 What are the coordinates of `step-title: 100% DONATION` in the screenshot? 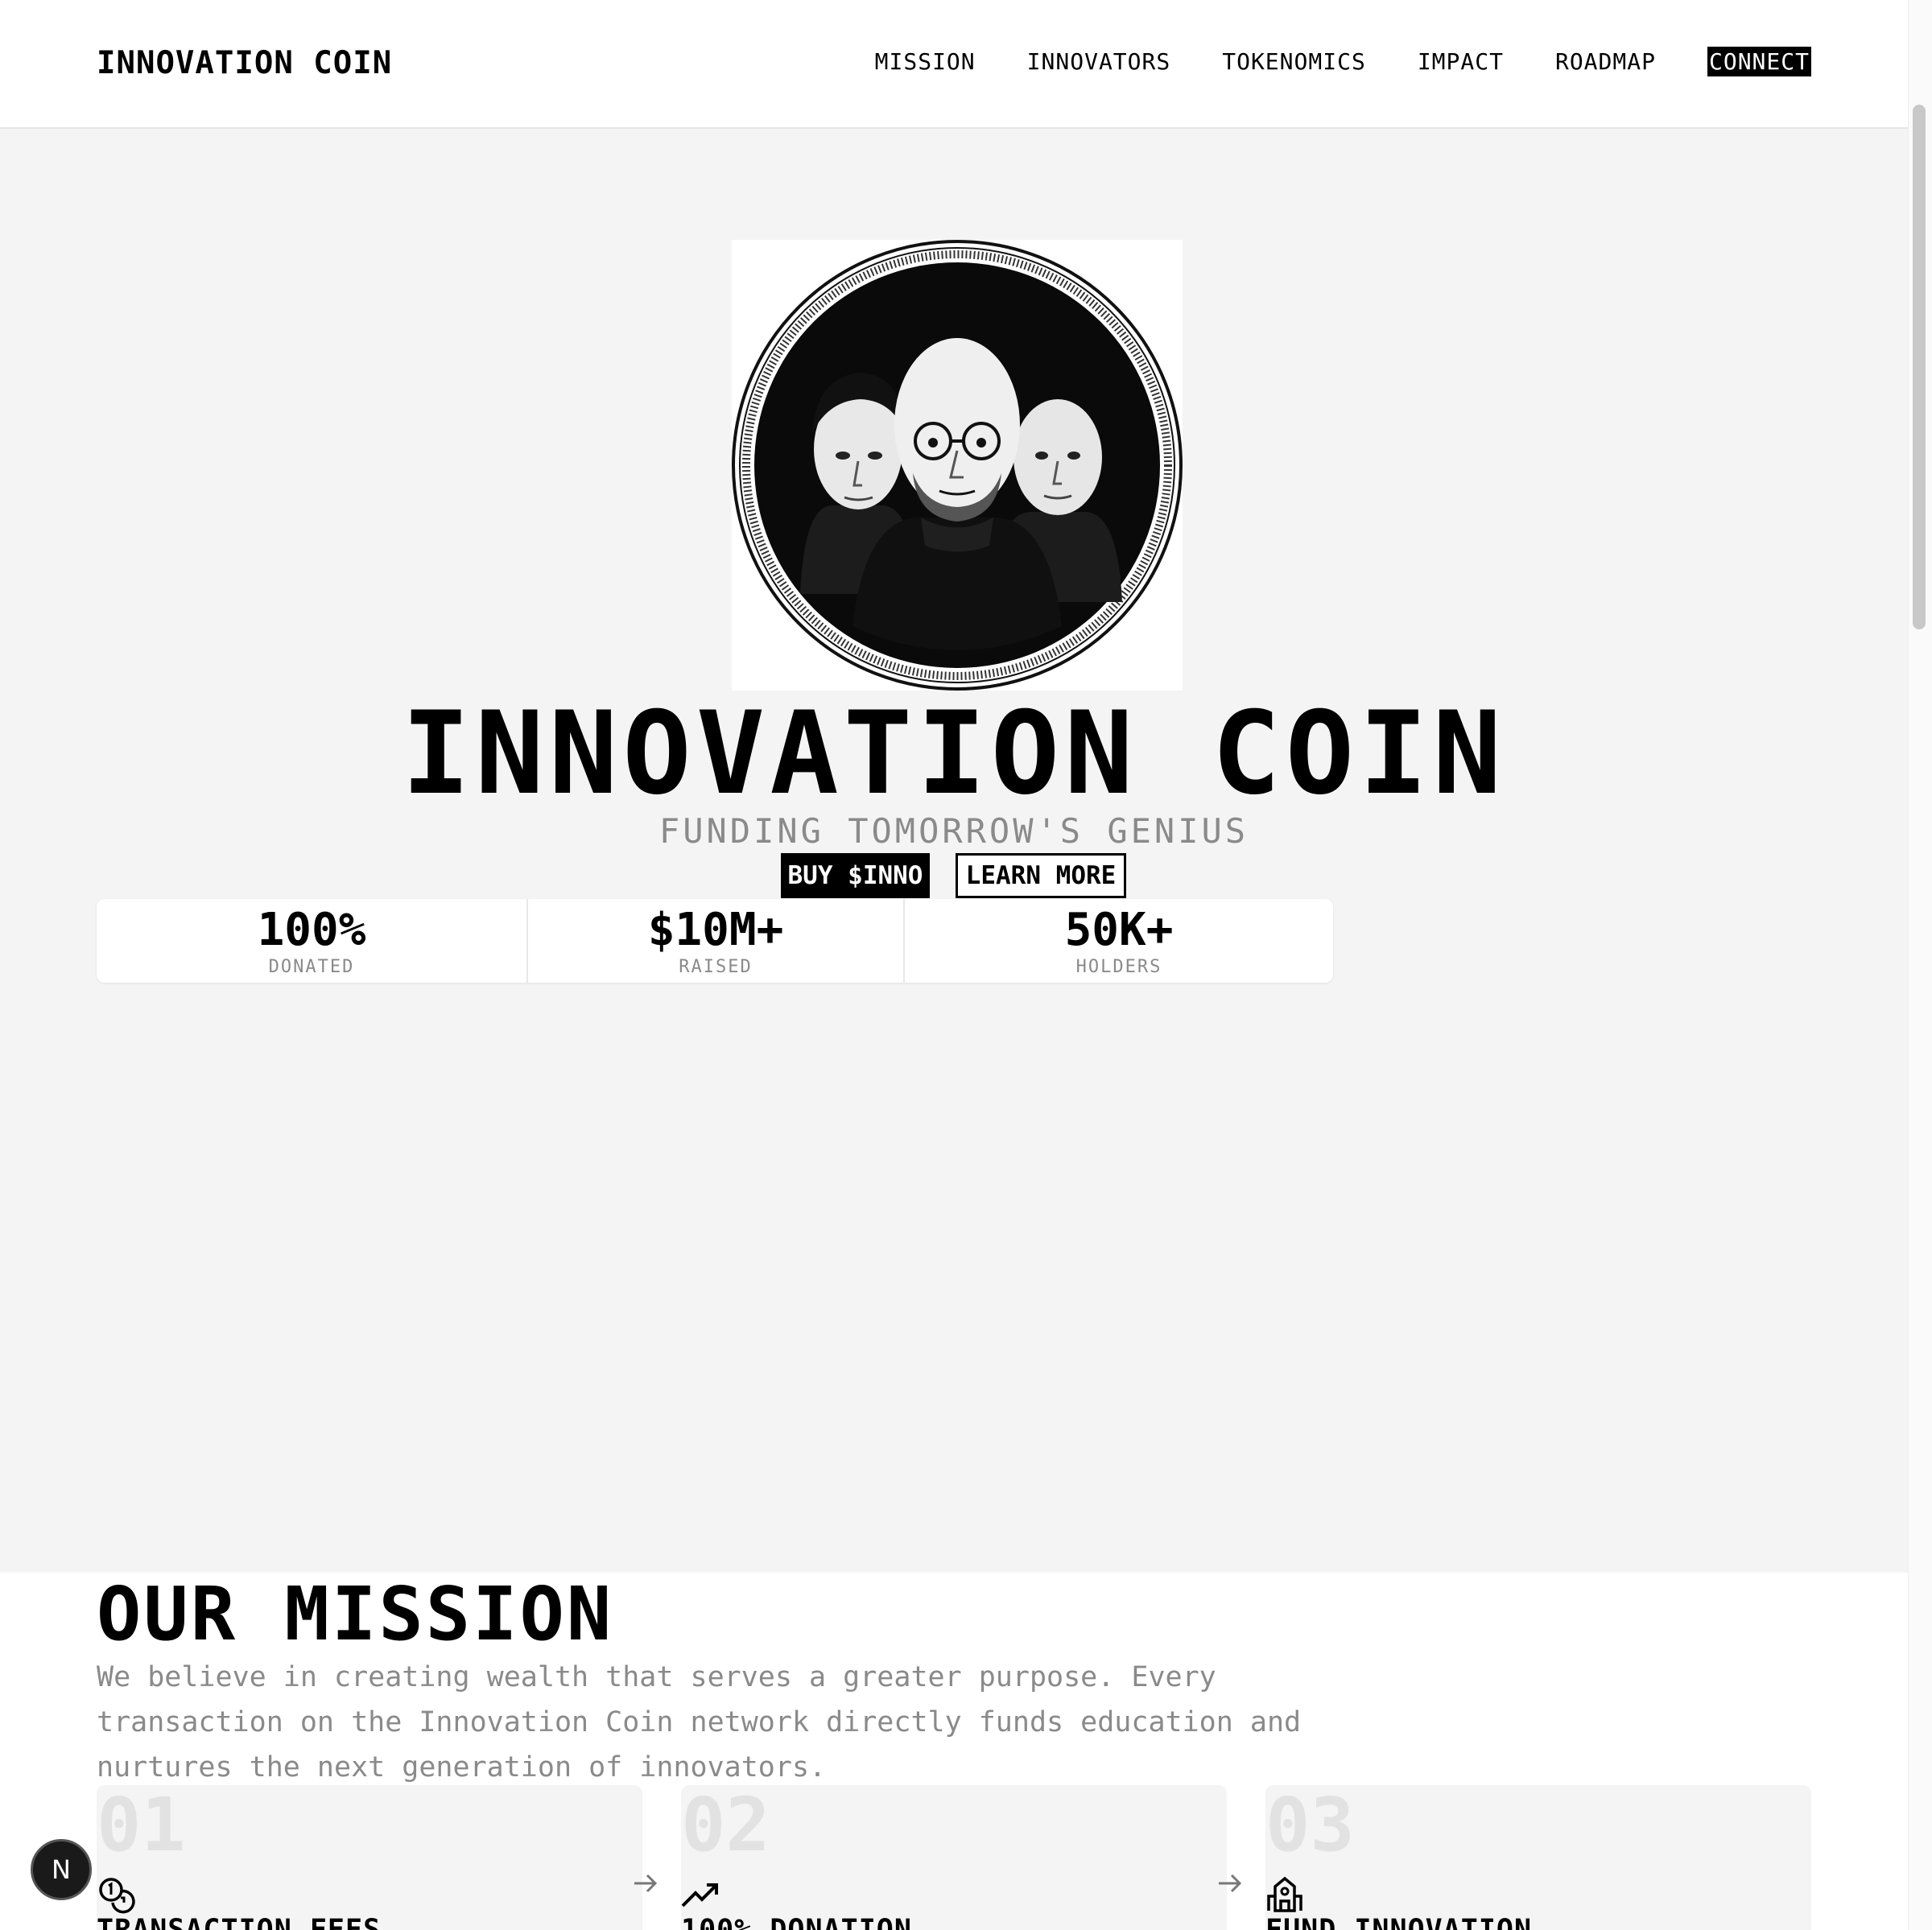 It's located at (796, 1922).